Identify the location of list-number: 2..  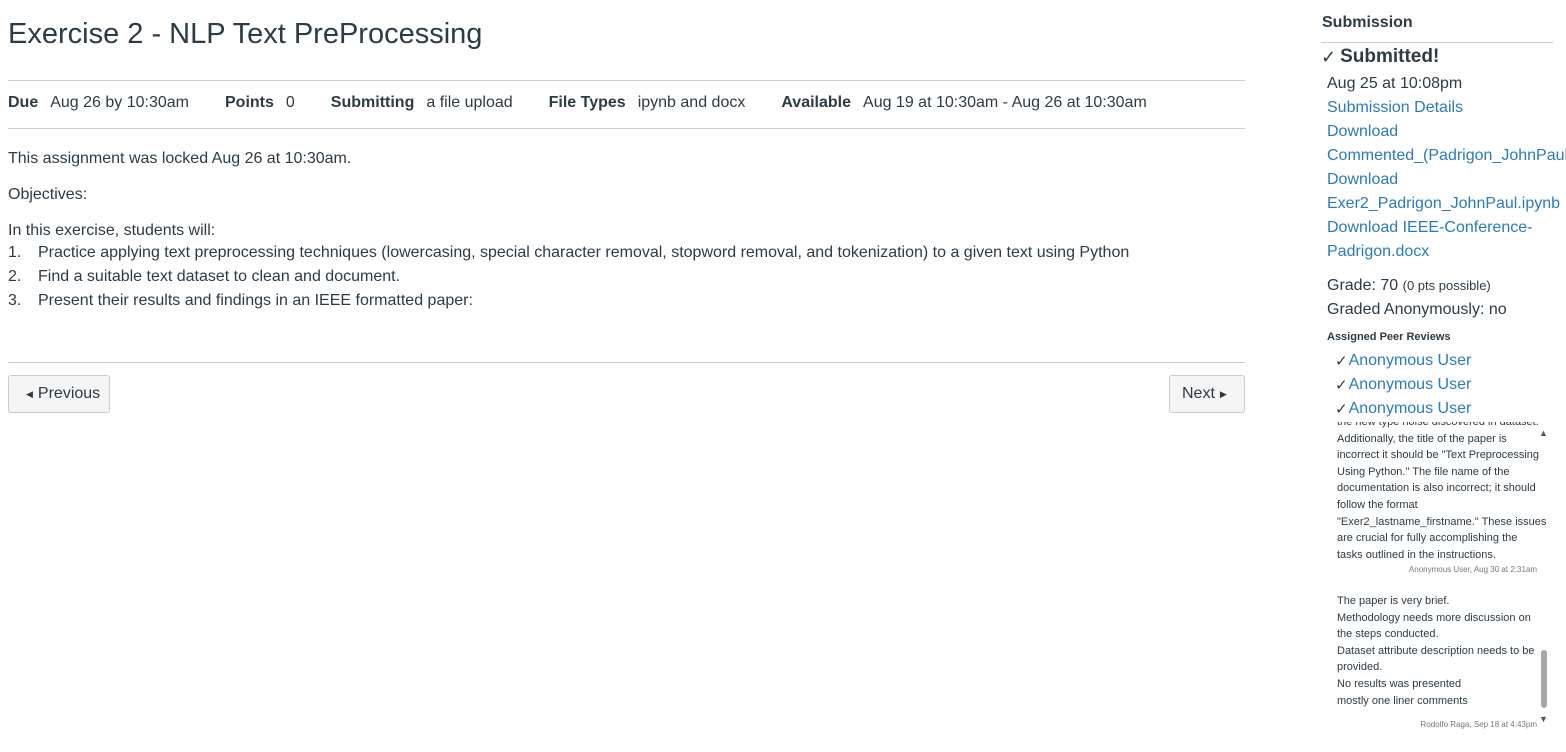
(15, 276).